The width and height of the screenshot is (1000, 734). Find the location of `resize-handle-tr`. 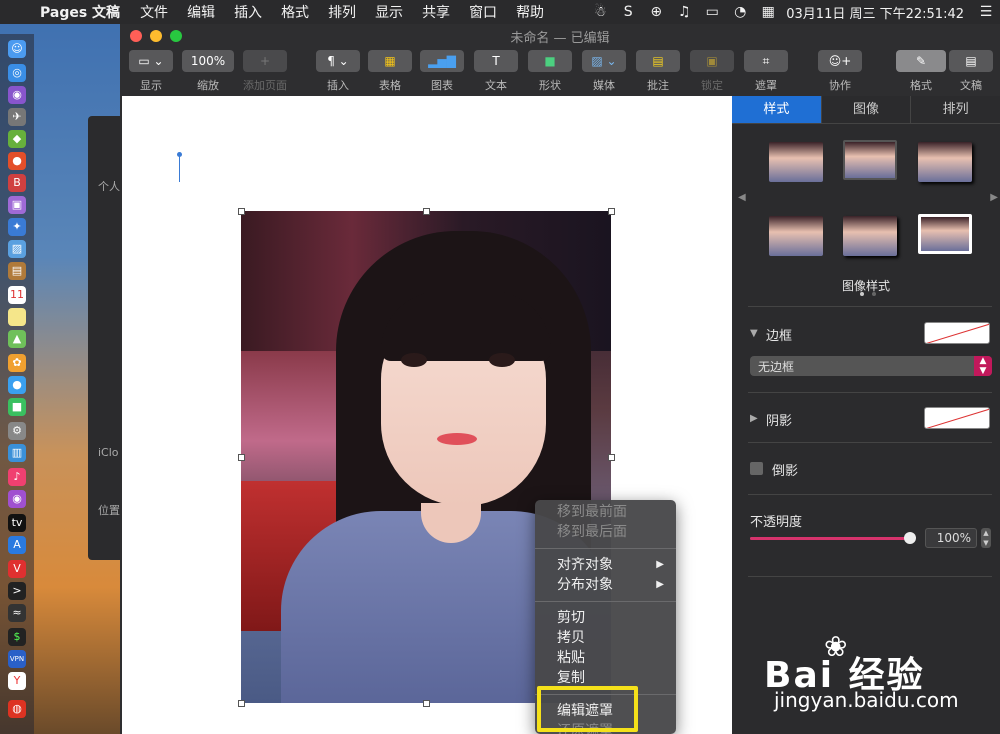

resize-handle-tr is located at coordinates (611, 211).